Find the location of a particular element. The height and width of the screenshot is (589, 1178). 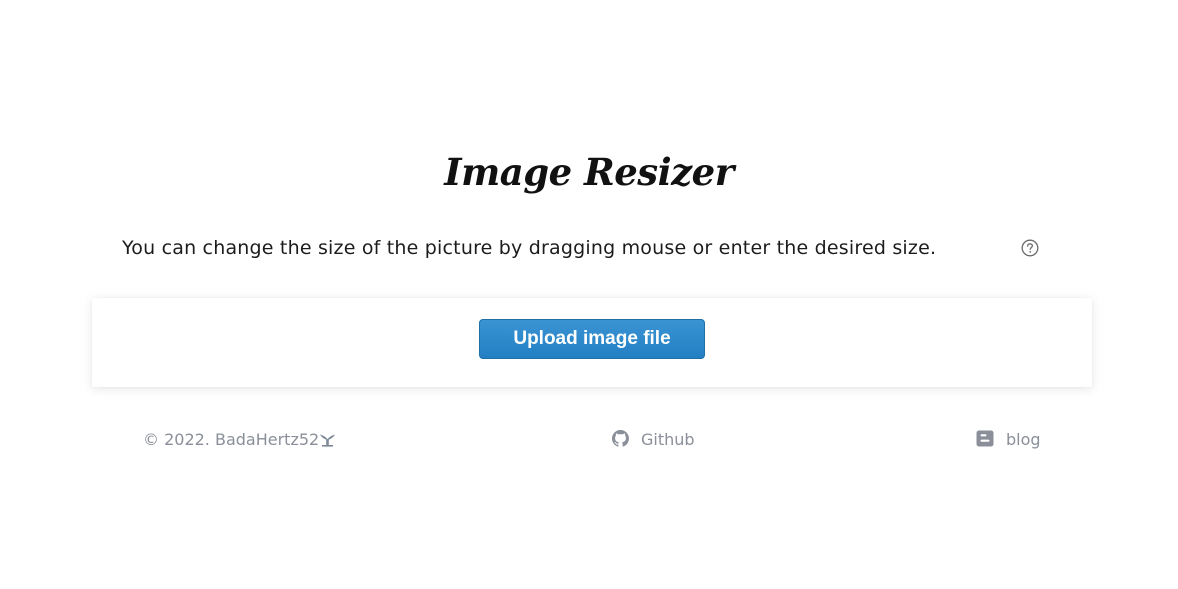

blogger-icon is located at coordinates (985, 440).